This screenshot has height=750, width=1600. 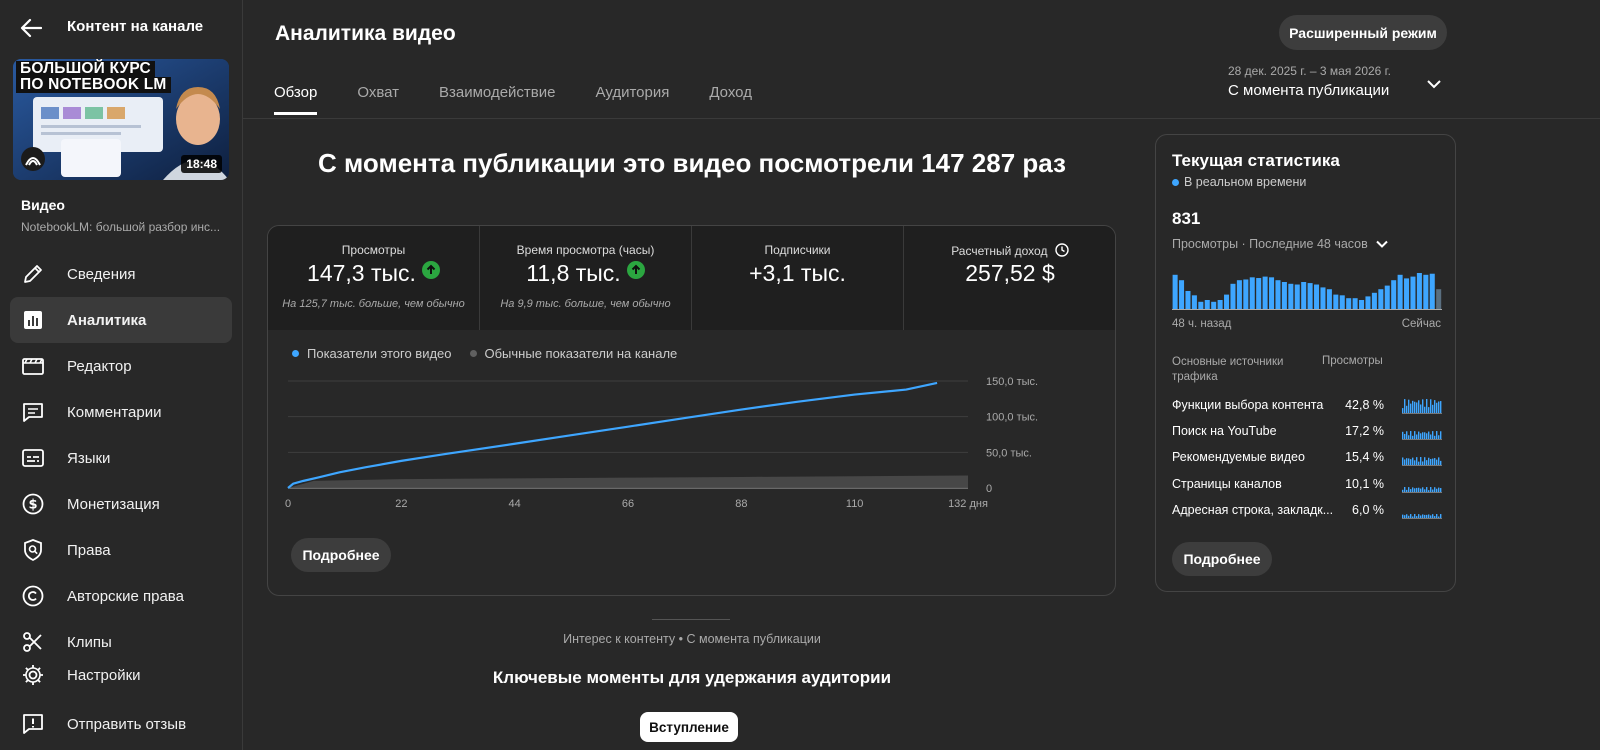 What do you see at coordinates (121, 119) in the screenshot?
I see `video-thumbnail: БОЛЬШОЙ КУРС ПО NOTEBOOK LM 18:48` at bounding box center [121, 119].